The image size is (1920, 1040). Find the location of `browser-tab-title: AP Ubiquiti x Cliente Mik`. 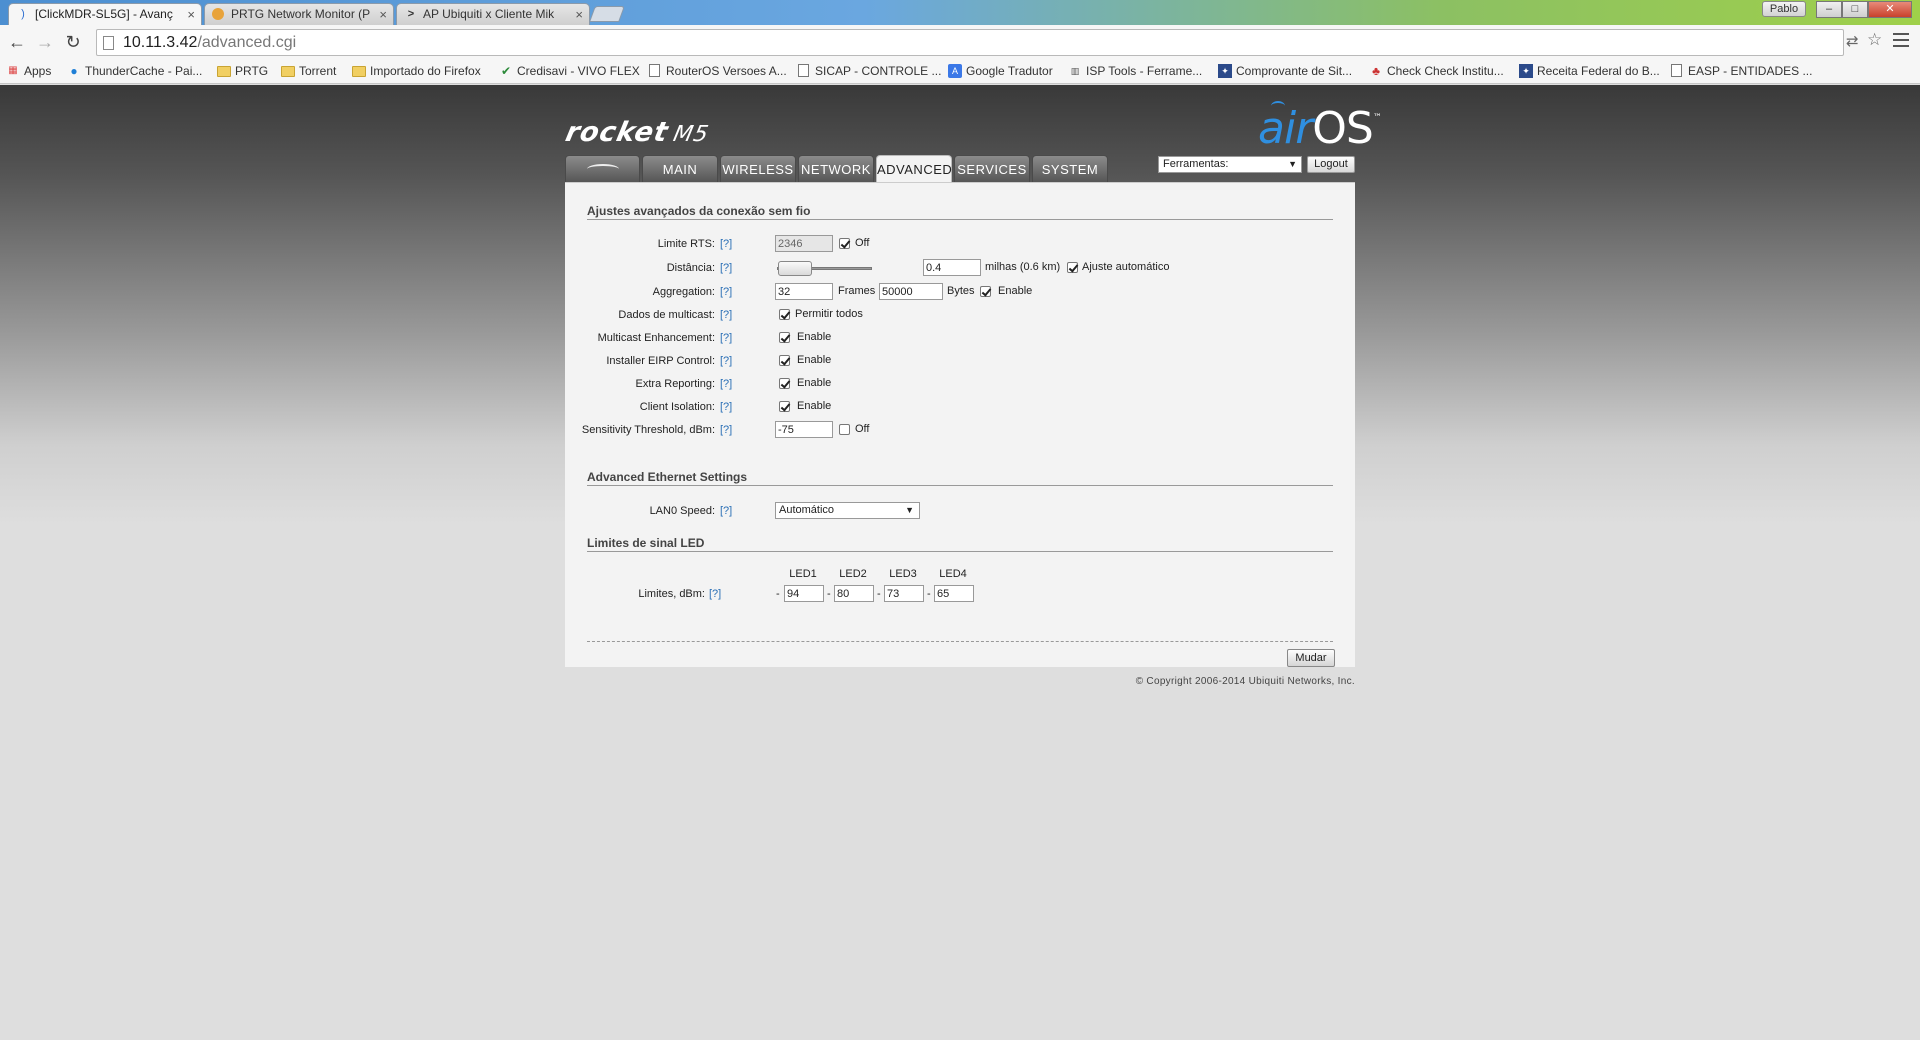

browser-tab-title: AP Ubiquiti x Cliente Mik is located at coordinates (489, 14).